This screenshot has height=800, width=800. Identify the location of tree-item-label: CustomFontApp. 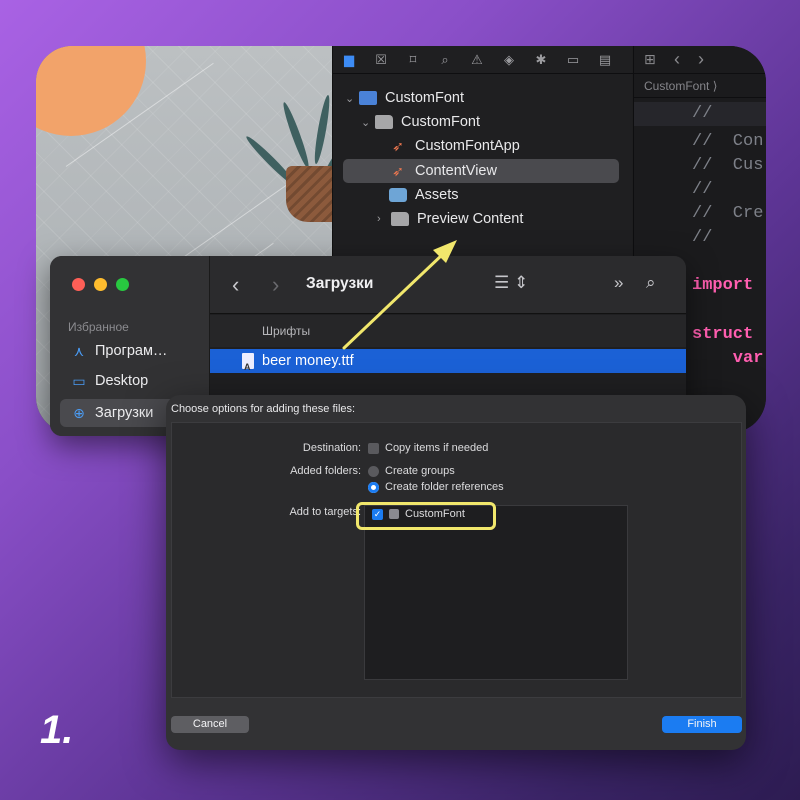
(467, 146).